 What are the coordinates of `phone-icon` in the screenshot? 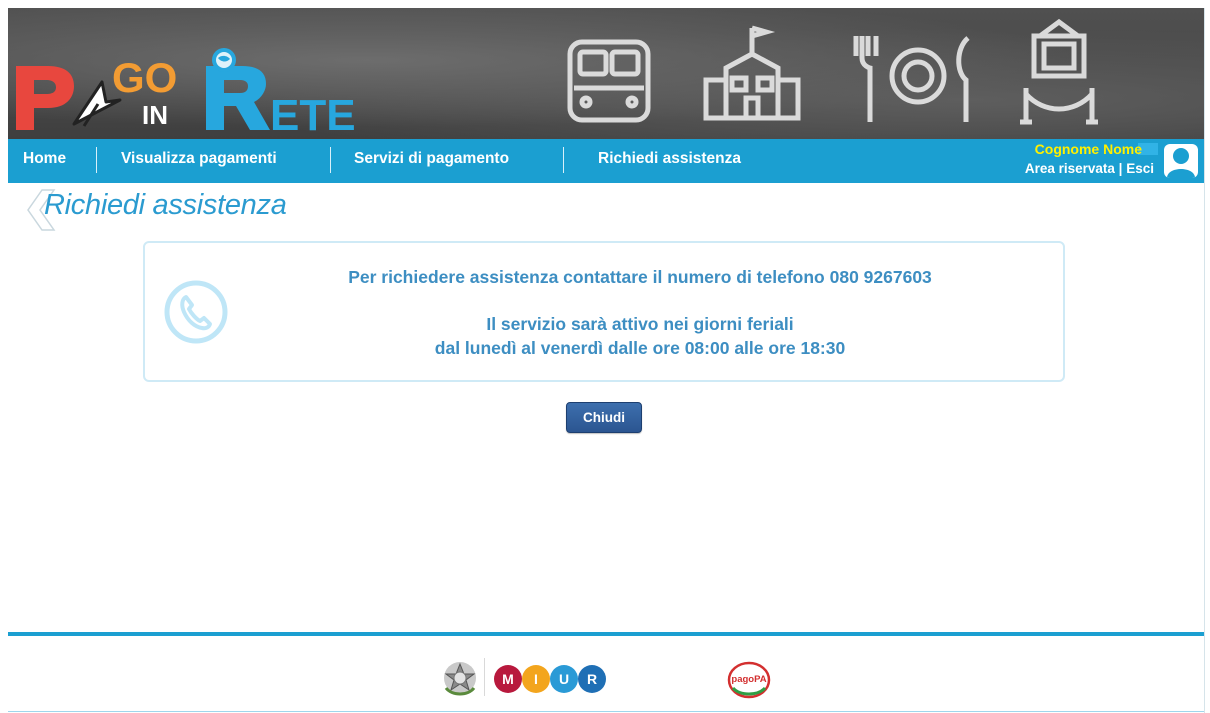 It's located at (196, 312).